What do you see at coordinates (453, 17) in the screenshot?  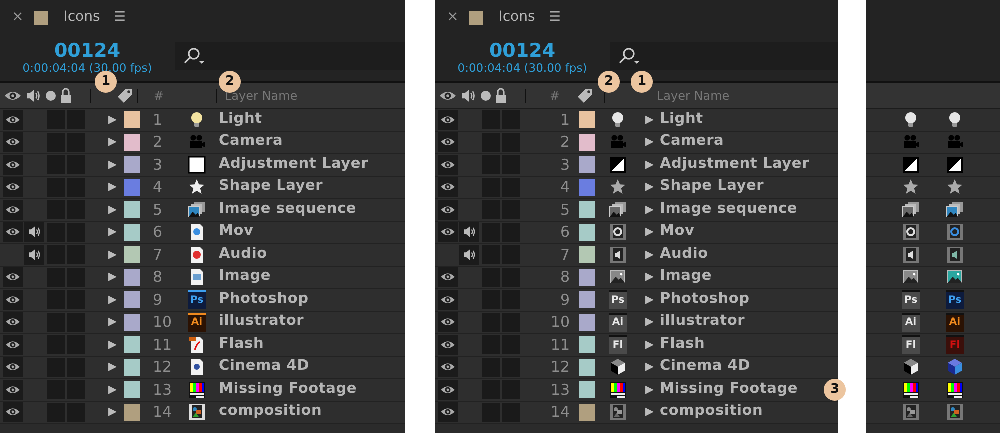 I see `close-button: ×` at bounding box center [453, 17].